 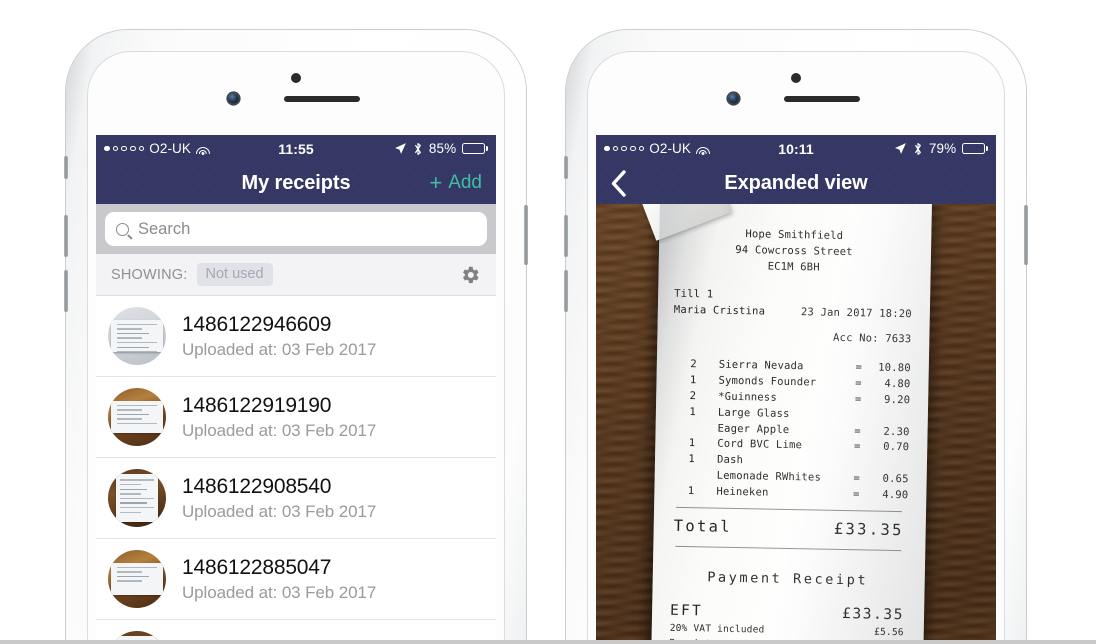 I want to click on add-receipt-button: + Add, so click(x=455, y=183).